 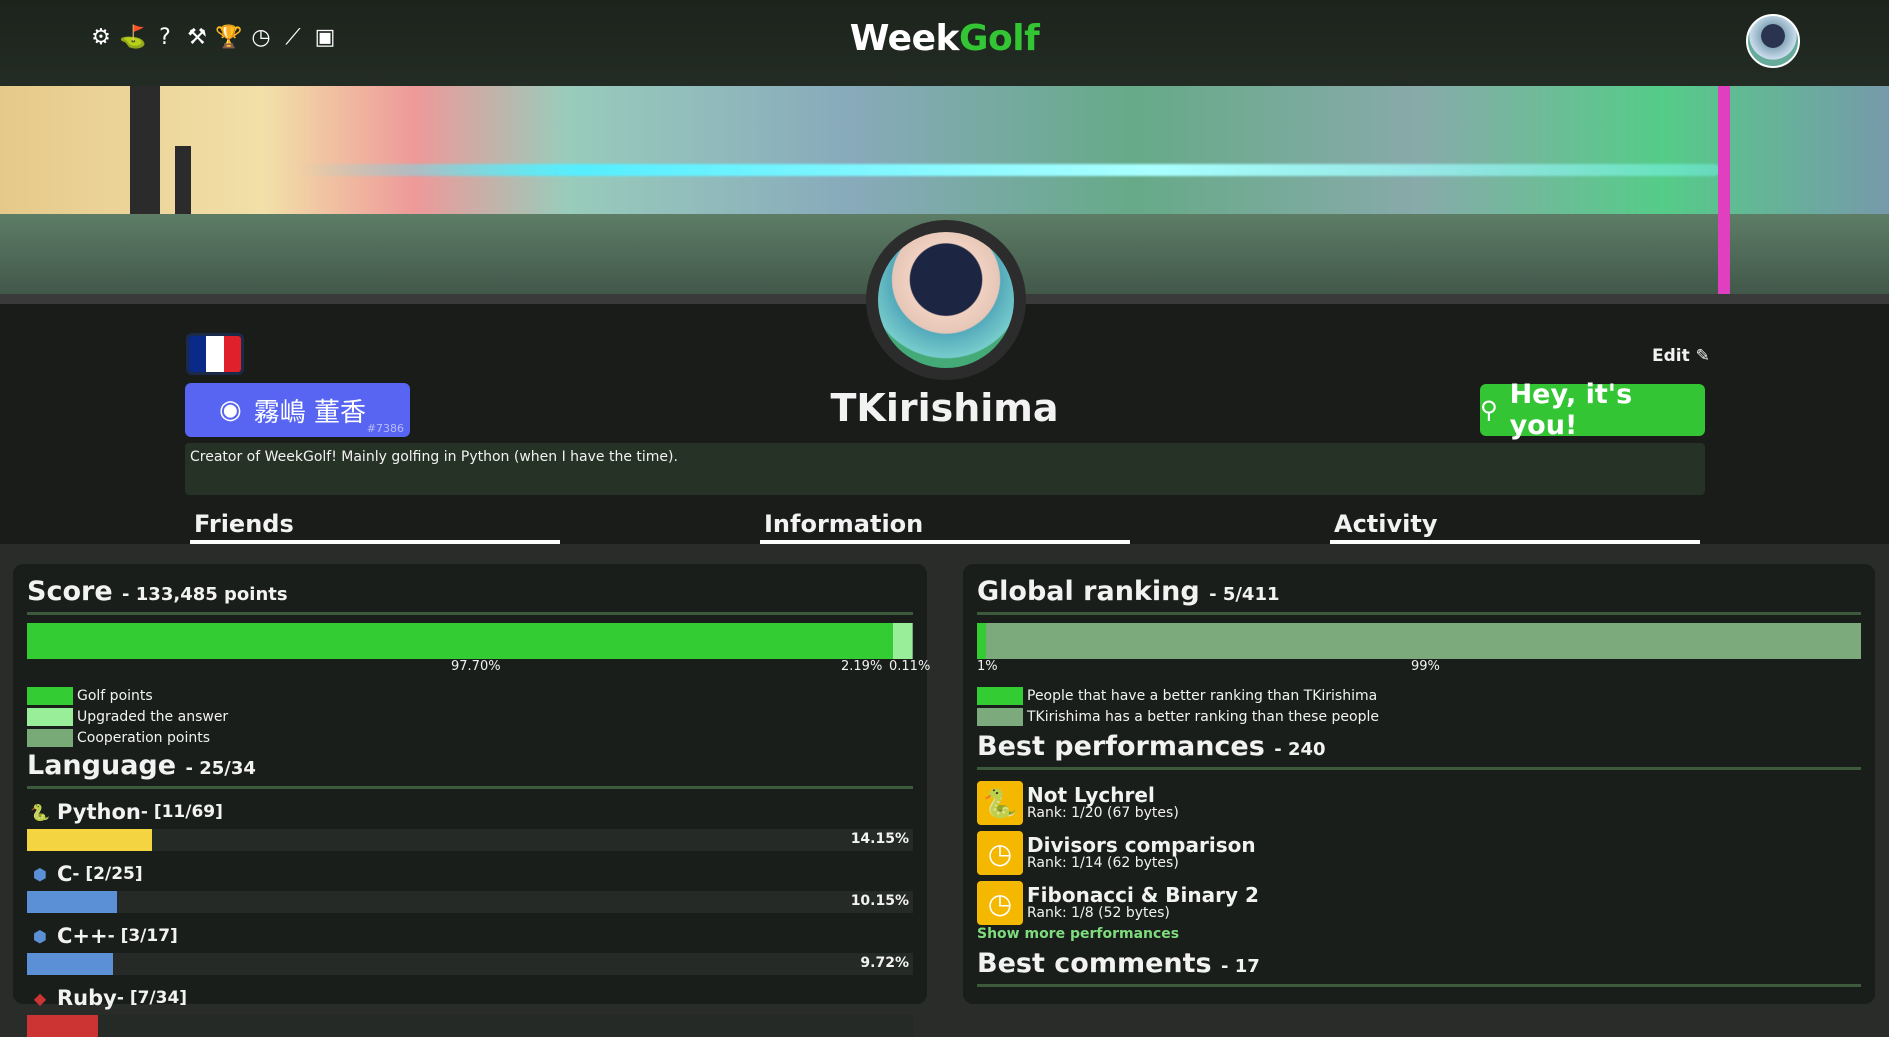 I want to click on language-header: ◆ Ruby - [7/34], so click(x=470, y=998).